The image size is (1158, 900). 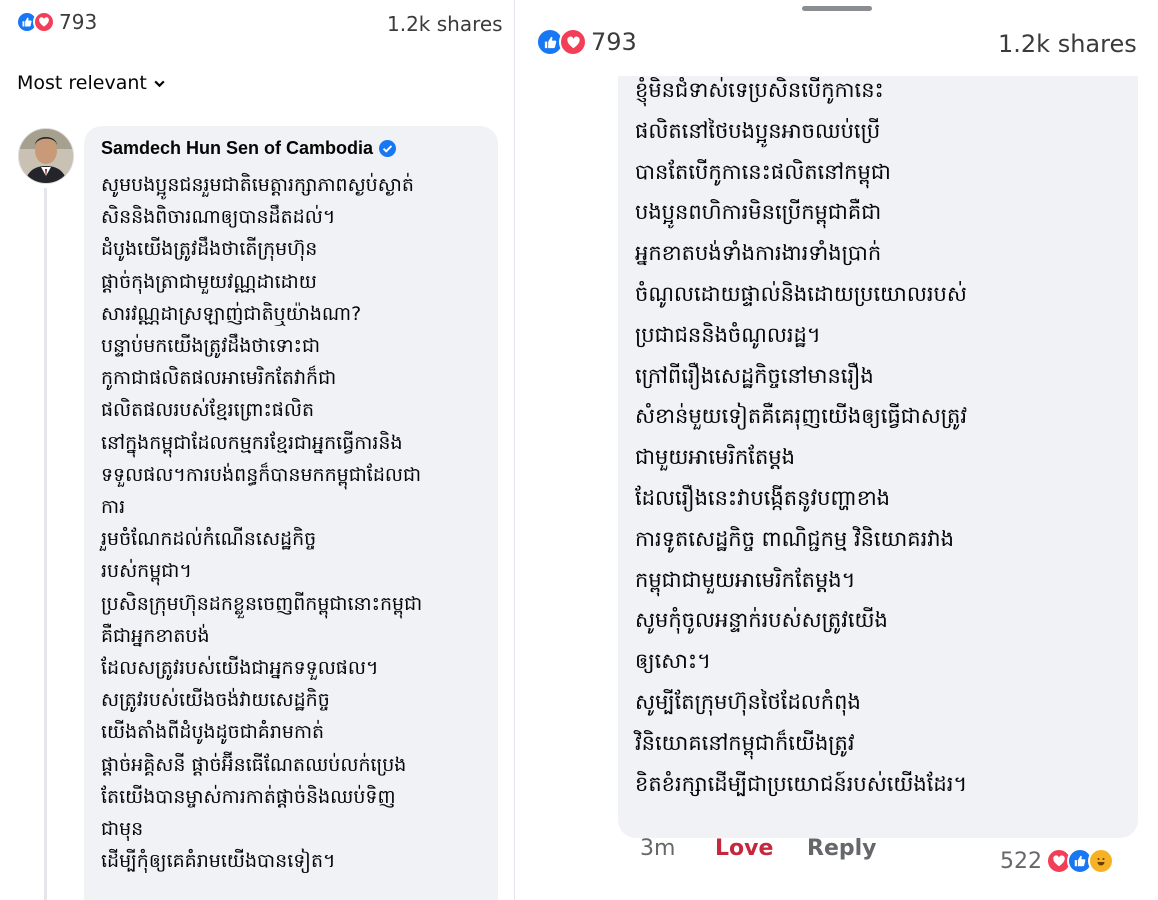 What do you see at coordinates (801, 416) in the screenshot?
I see `comment-line: សំខាន់មួយទៀតគឺគេរុញយើងឲ្យធ្វើជាសត្រូវ` at bounding box center [801, 416].